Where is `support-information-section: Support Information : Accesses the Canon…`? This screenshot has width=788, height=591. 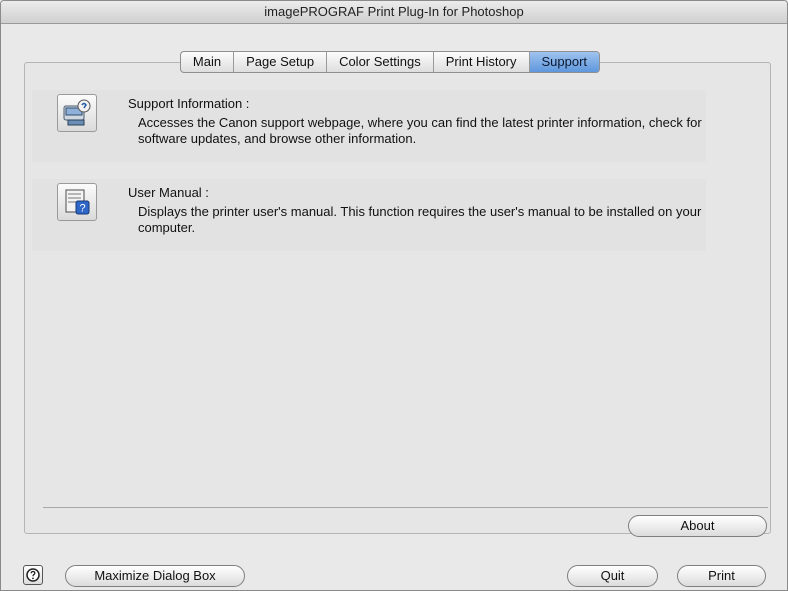
support-information-section: Support Information : Accesses the Canon… is located at coordinates (369, 126).